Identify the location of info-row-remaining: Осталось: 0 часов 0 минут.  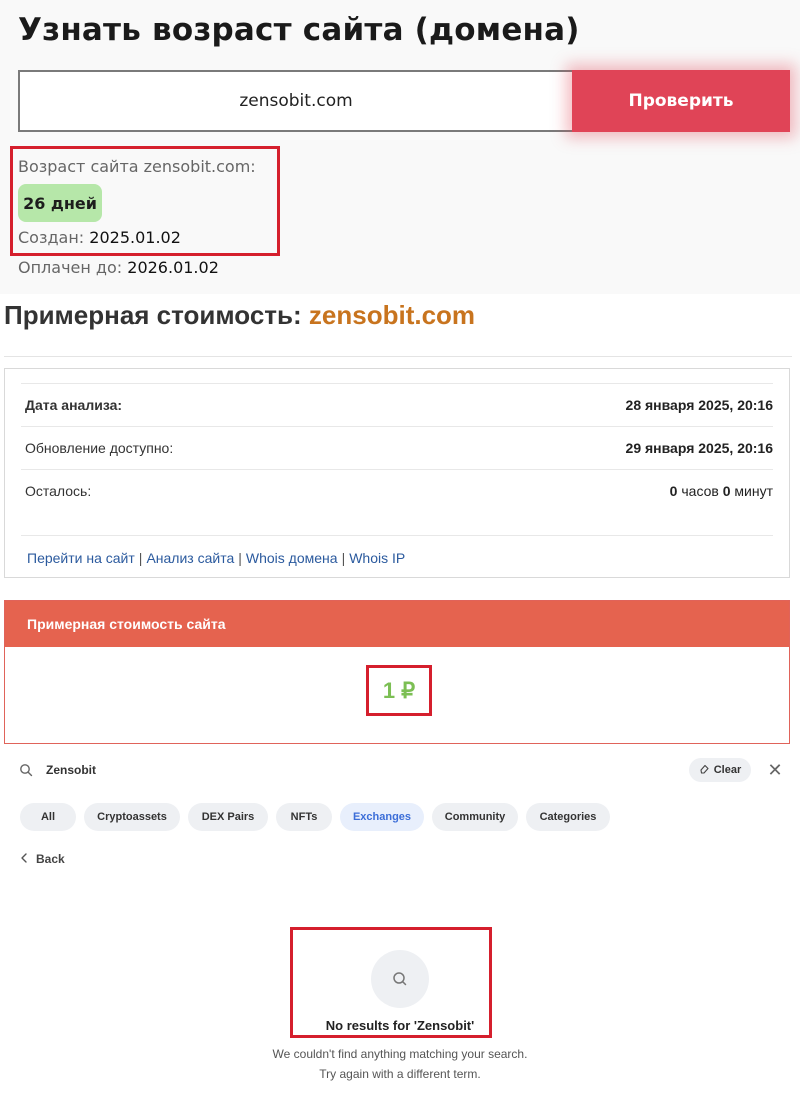
(397, 490).